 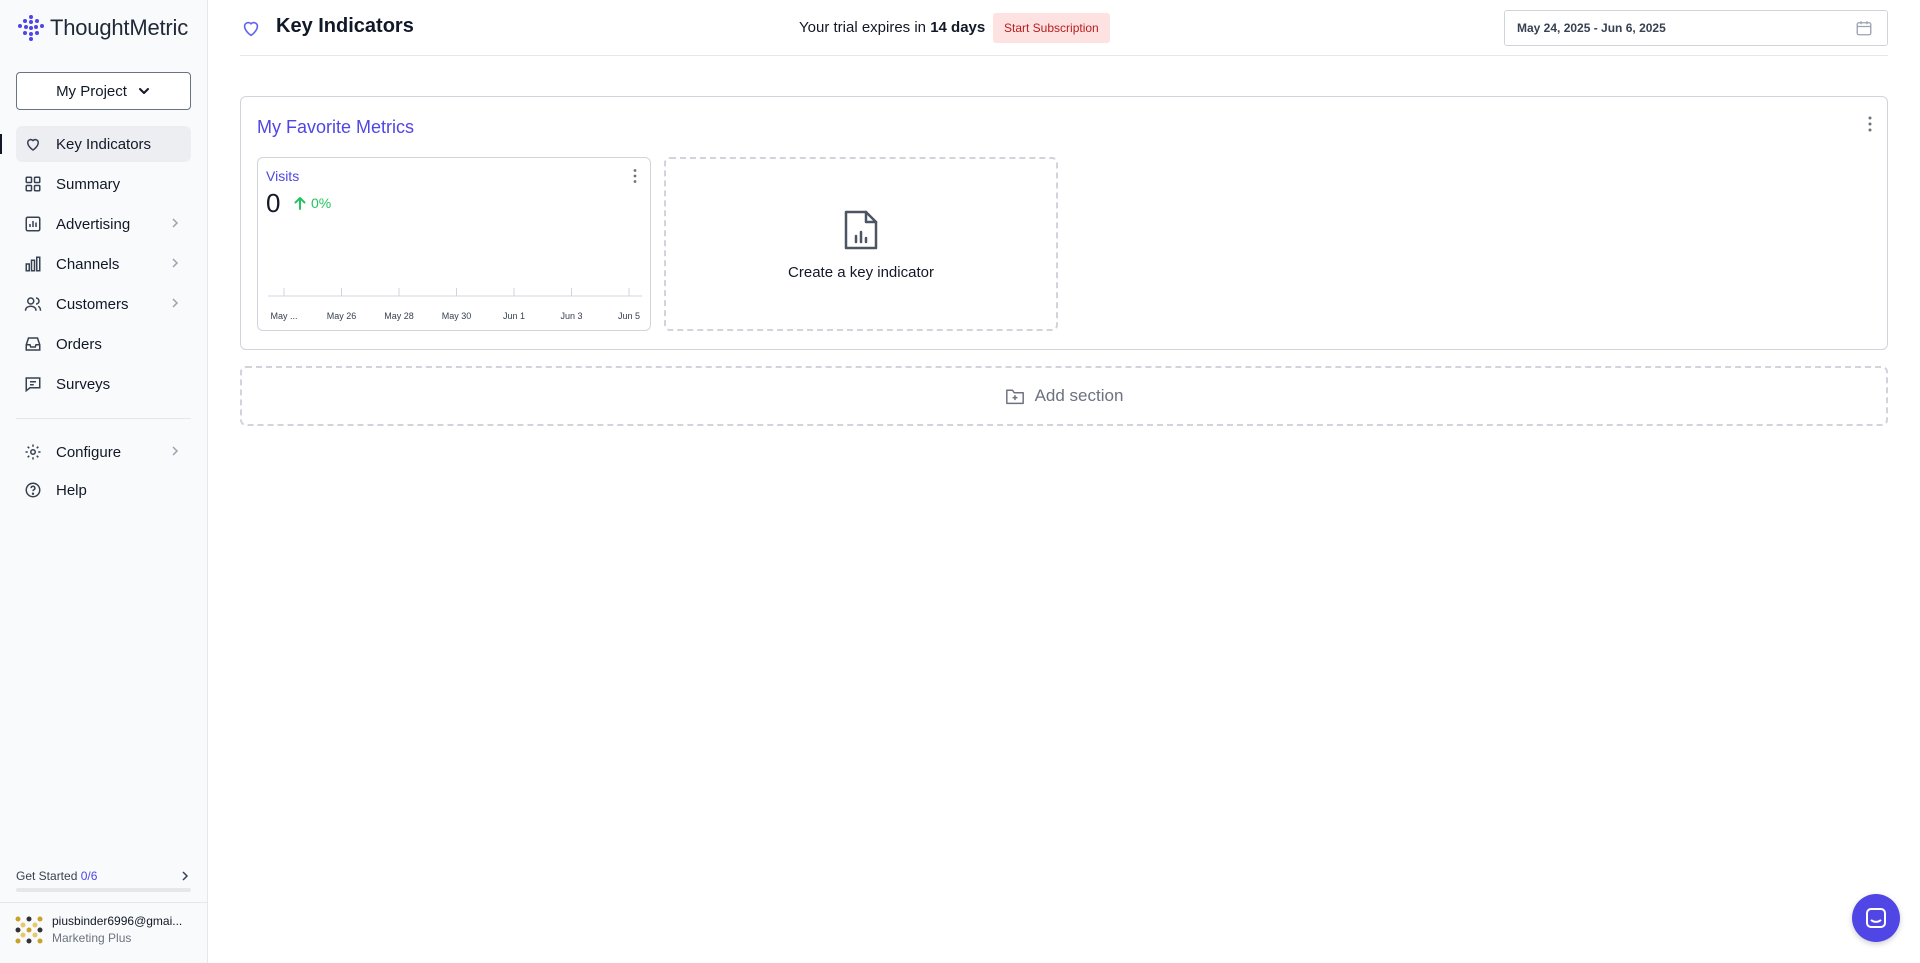 What do you see at coordinates (399, 316) in the screenshot?
I see `x-tick-label: May 28` at bounding box center [399, 316].